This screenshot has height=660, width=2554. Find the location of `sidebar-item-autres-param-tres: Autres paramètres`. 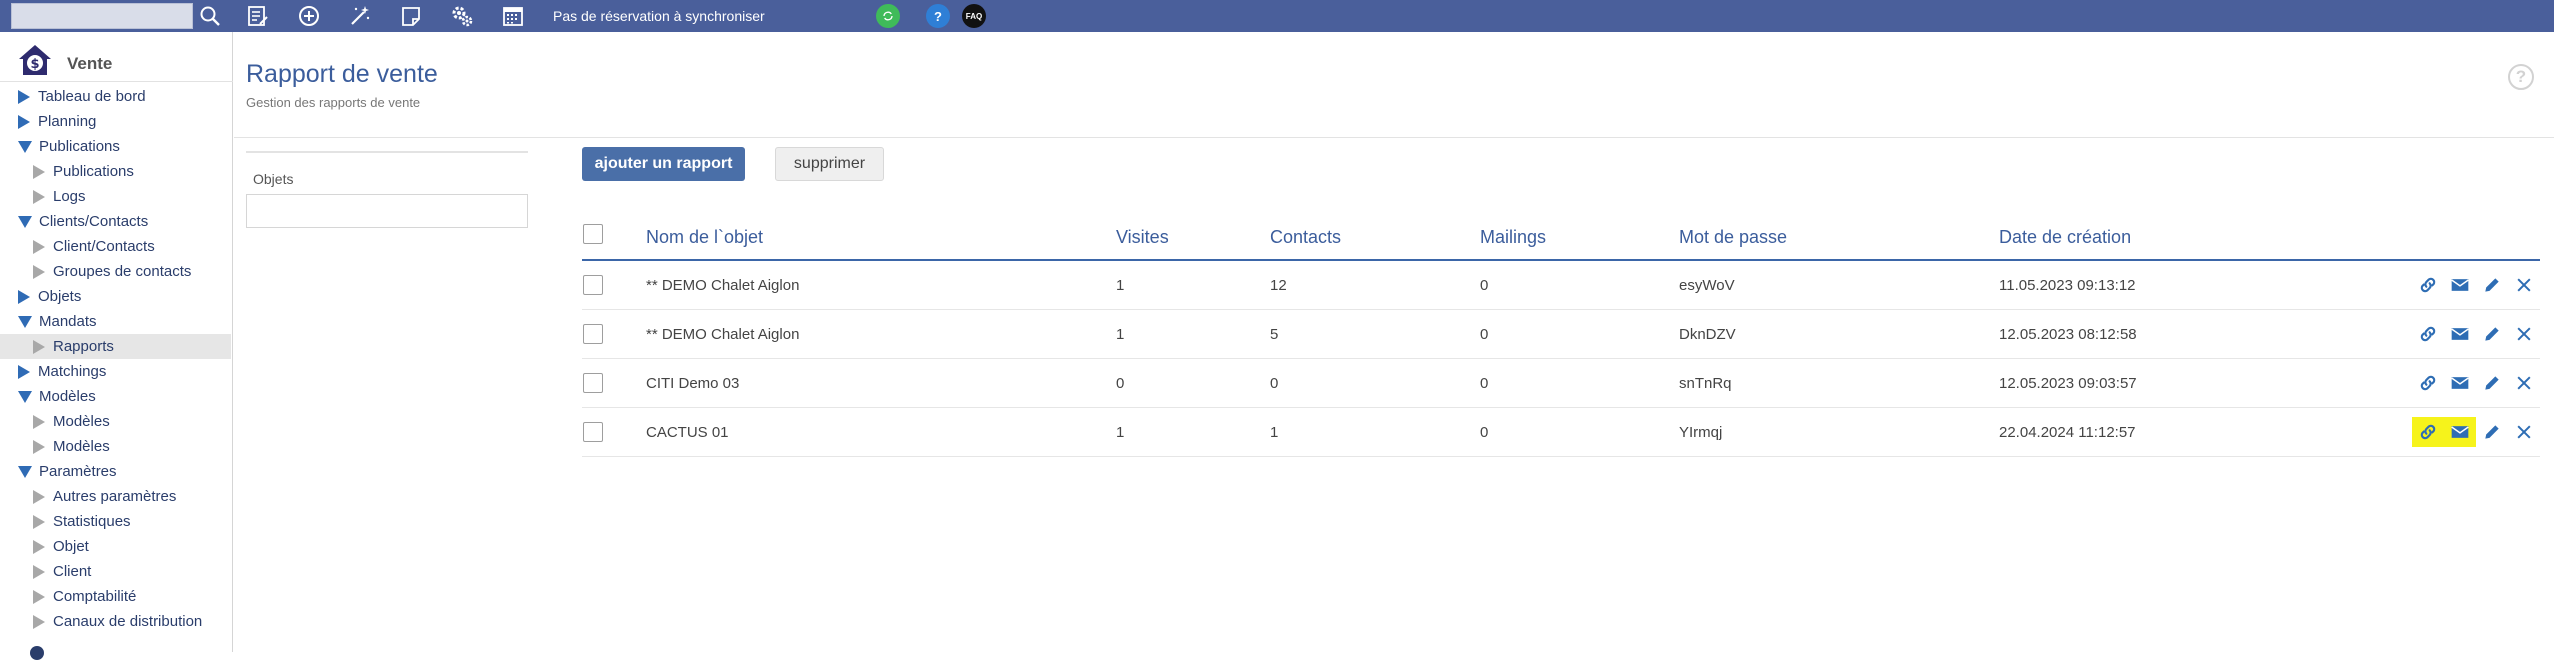

sidebar-item-autres-param-tres: Autres paramètres is located at coordinates (116, 496).